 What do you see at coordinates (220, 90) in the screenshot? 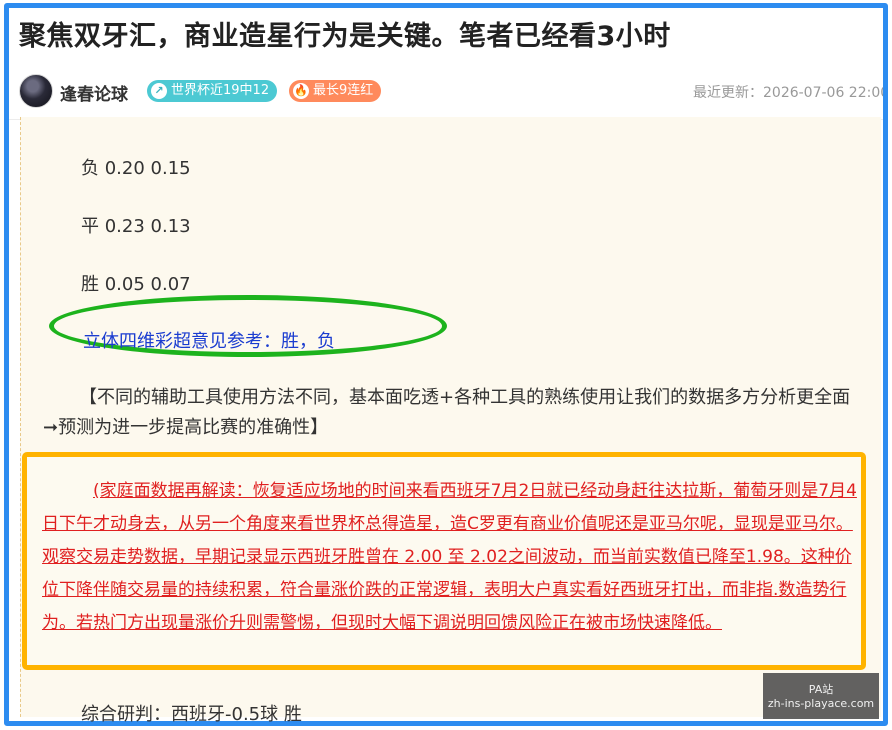
I see `badge-world-cup-record-text: 世界杯近19中12` at bounding box center [220, 90].